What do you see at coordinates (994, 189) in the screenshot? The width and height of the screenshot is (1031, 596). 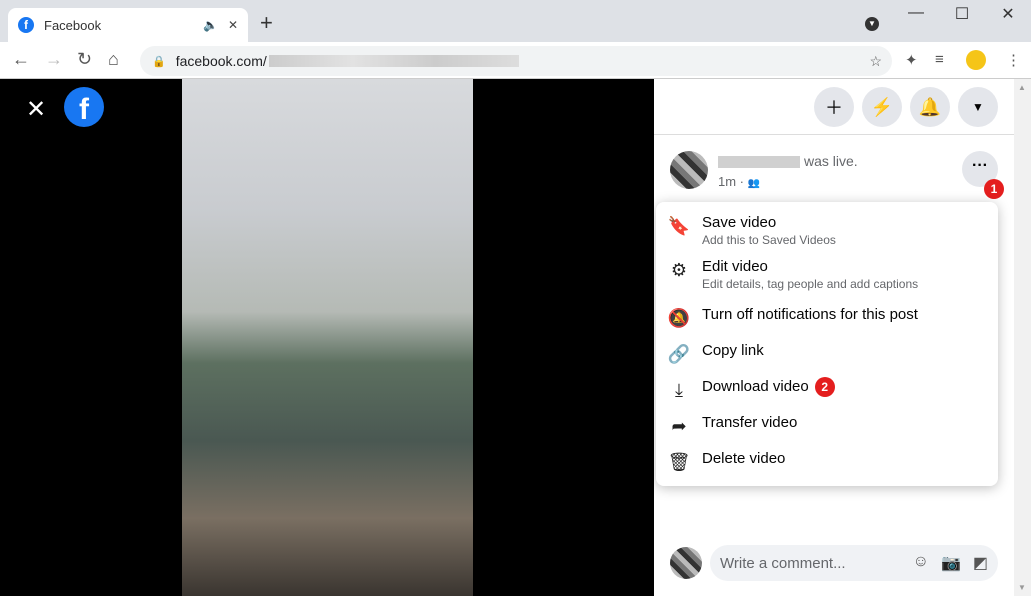 I see `step-badge-1: 1` at bounding box center [994, 189].